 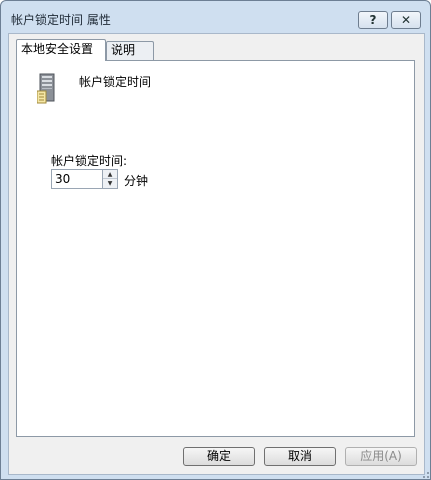 I want to click on tab-explain: 说明, so click(x=130, y=50).